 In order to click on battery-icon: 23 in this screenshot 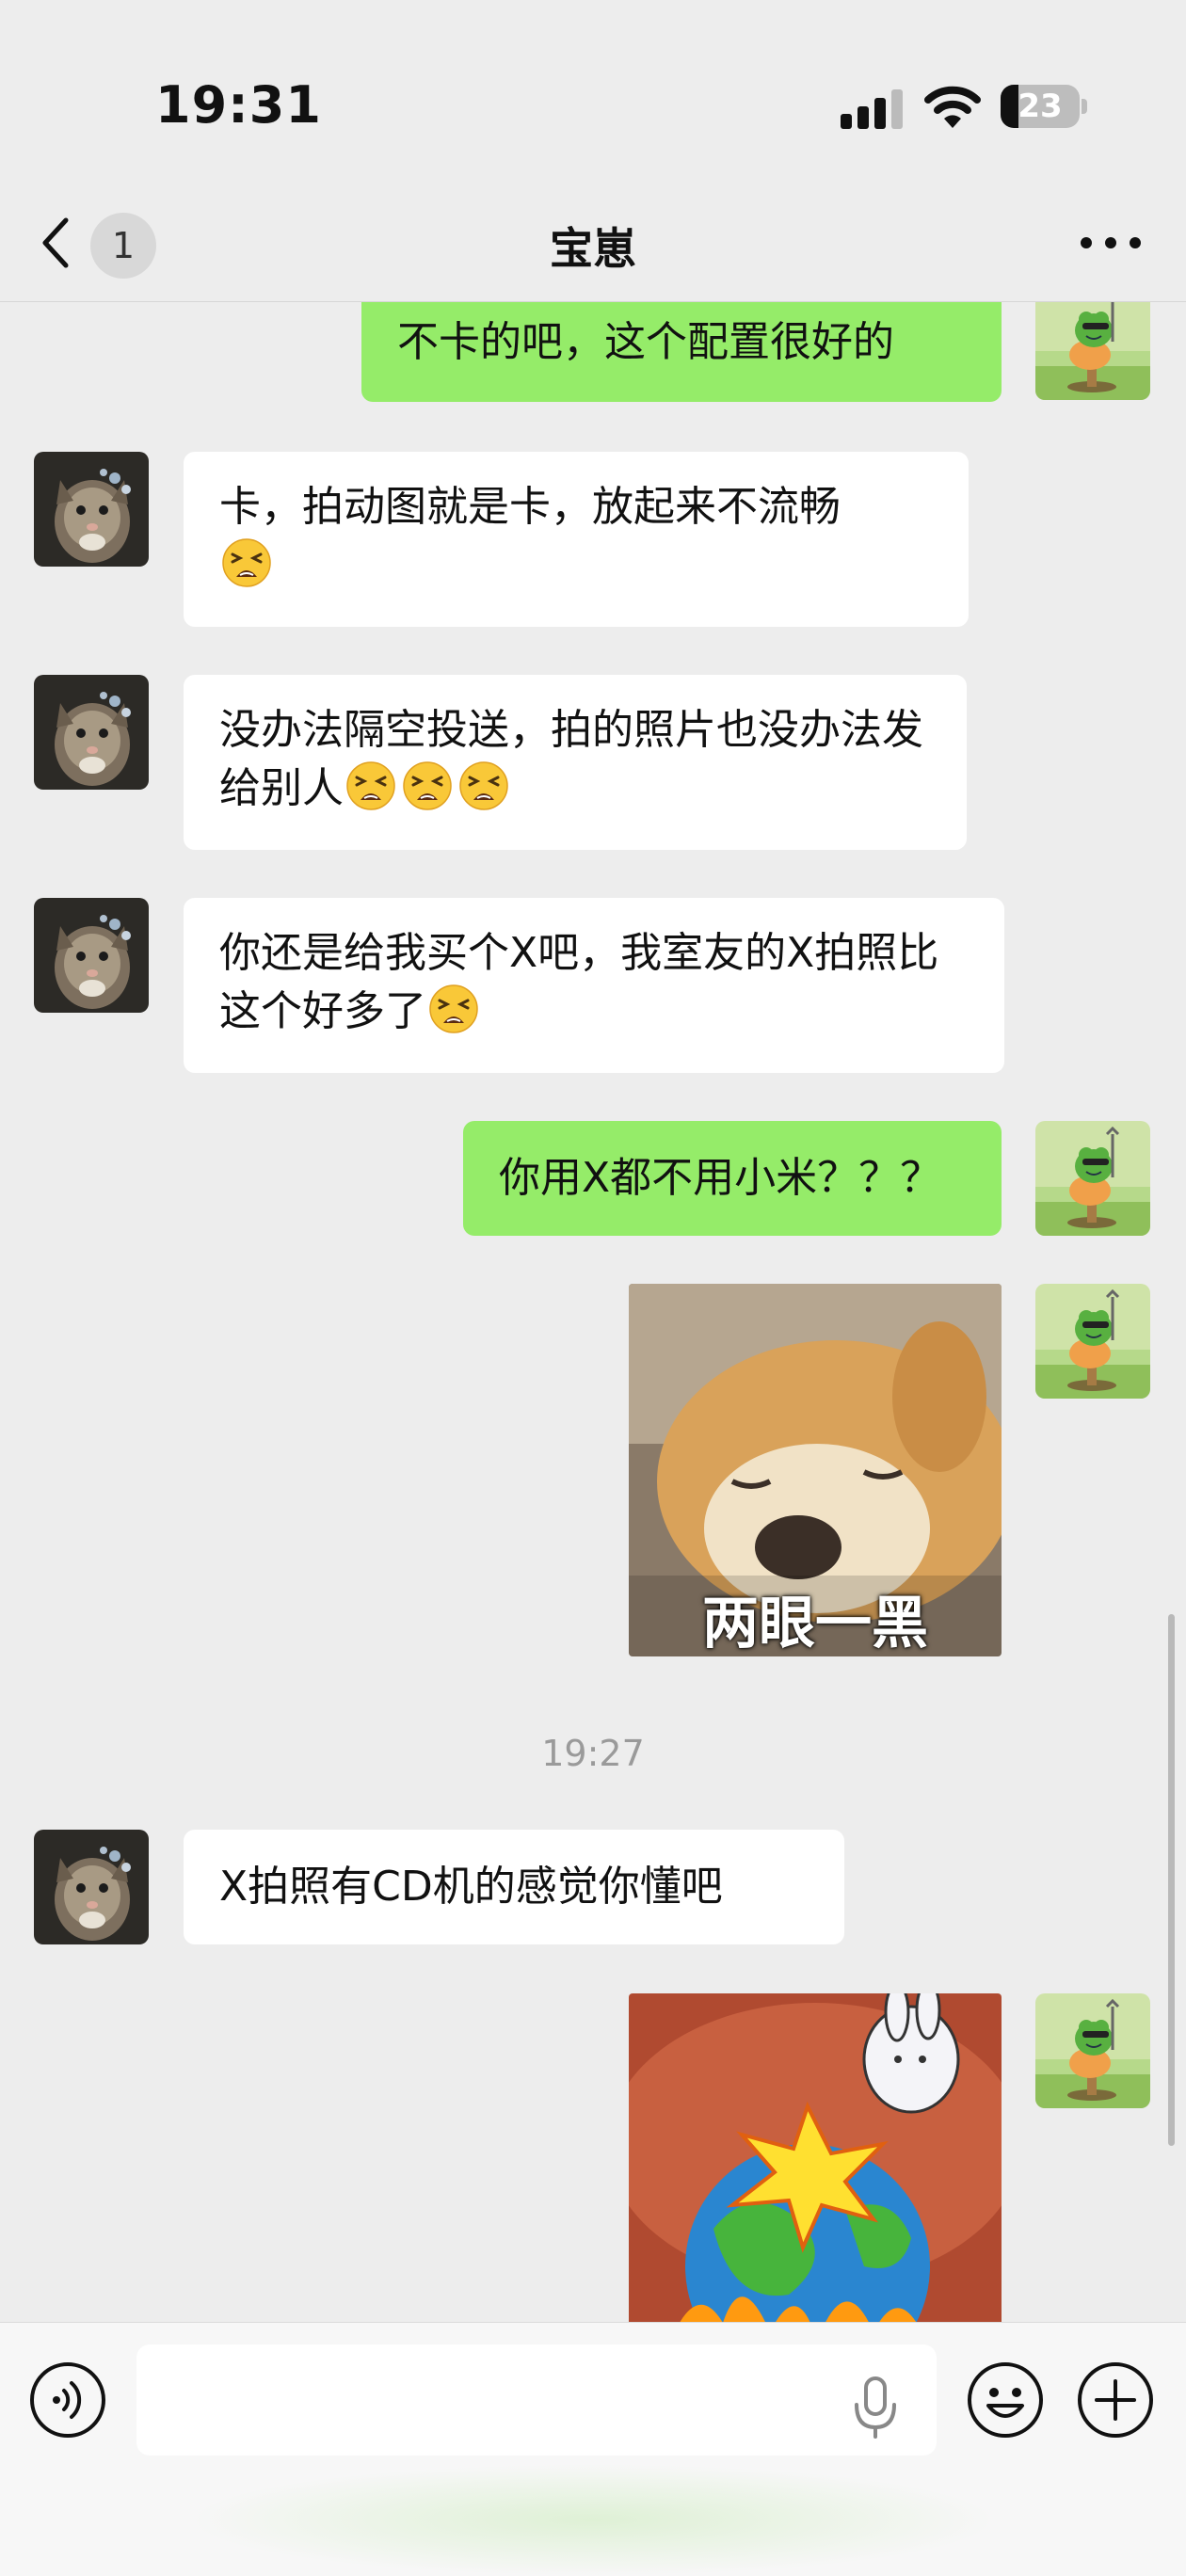, I will do `click(1044, 107)`.